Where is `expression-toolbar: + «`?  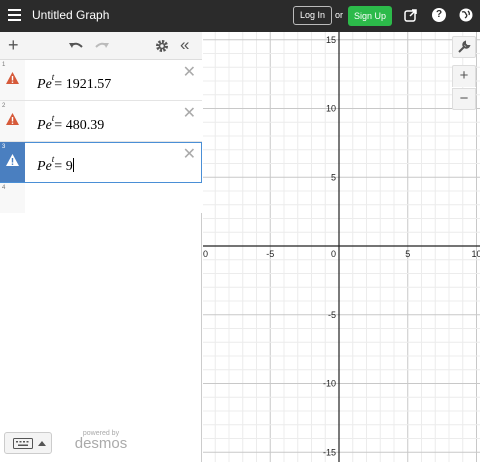 expression-toolbar: + « is located at coordinates (101, 46).